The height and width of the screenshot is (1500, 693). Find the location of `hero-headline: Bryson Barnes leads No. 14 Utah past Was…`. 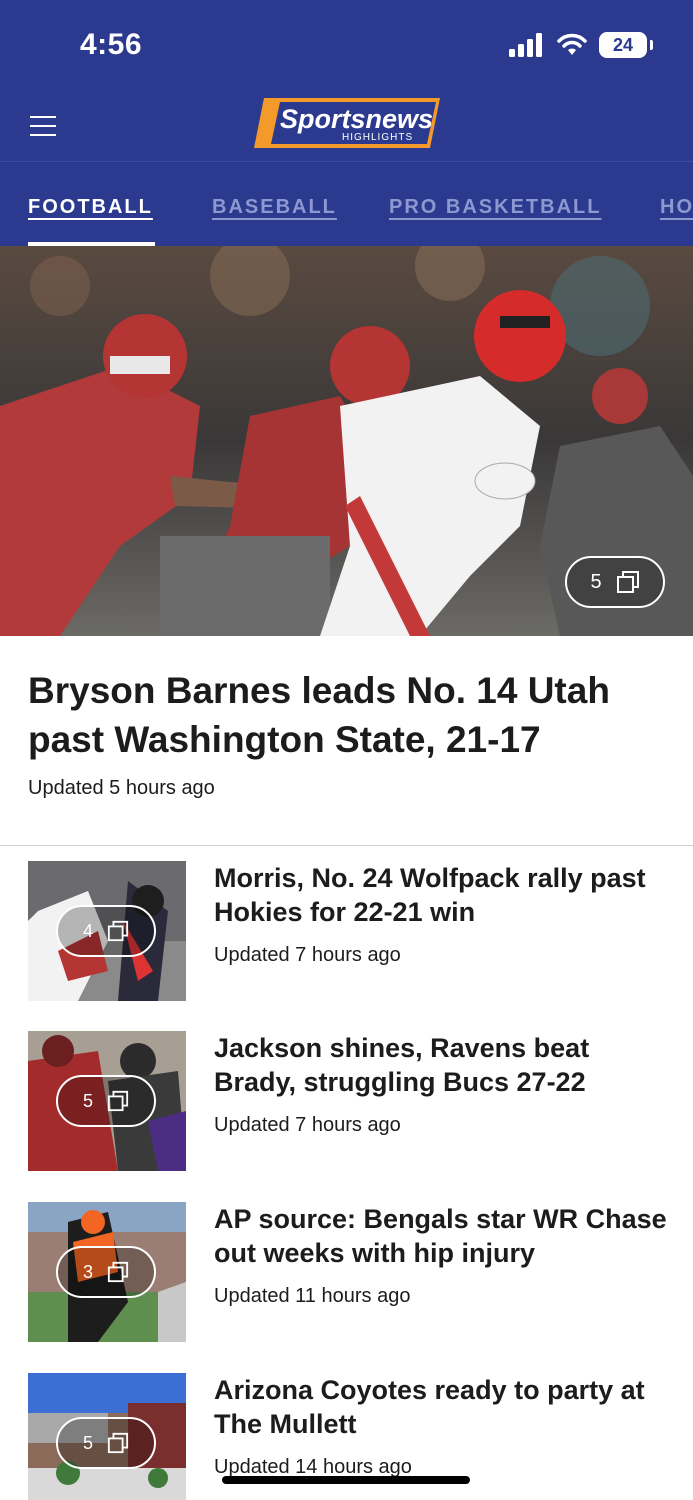

hero-headline: Bryson Barnes leads No. 14 Utah past Was… is located at coordinates (348, 715).